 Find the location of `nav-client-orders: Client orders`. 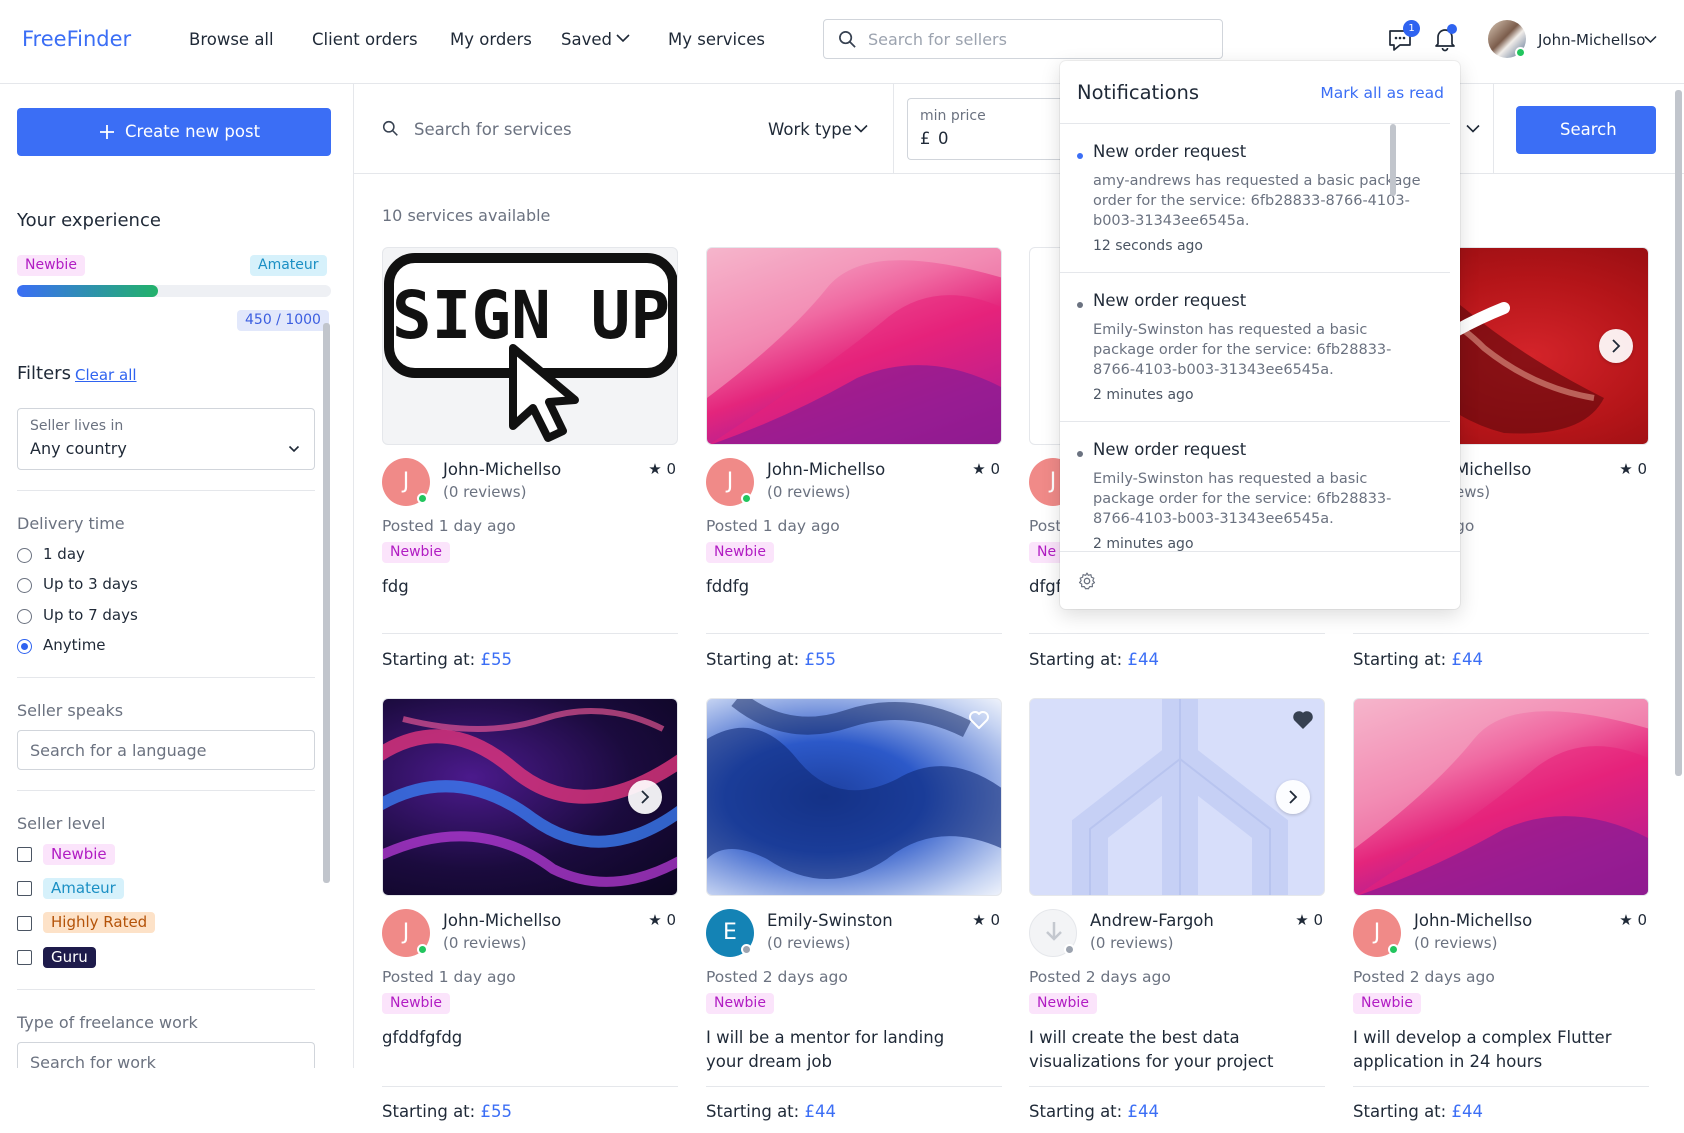

nav-client-orders: Client orders is located at coordinates (365, 39).